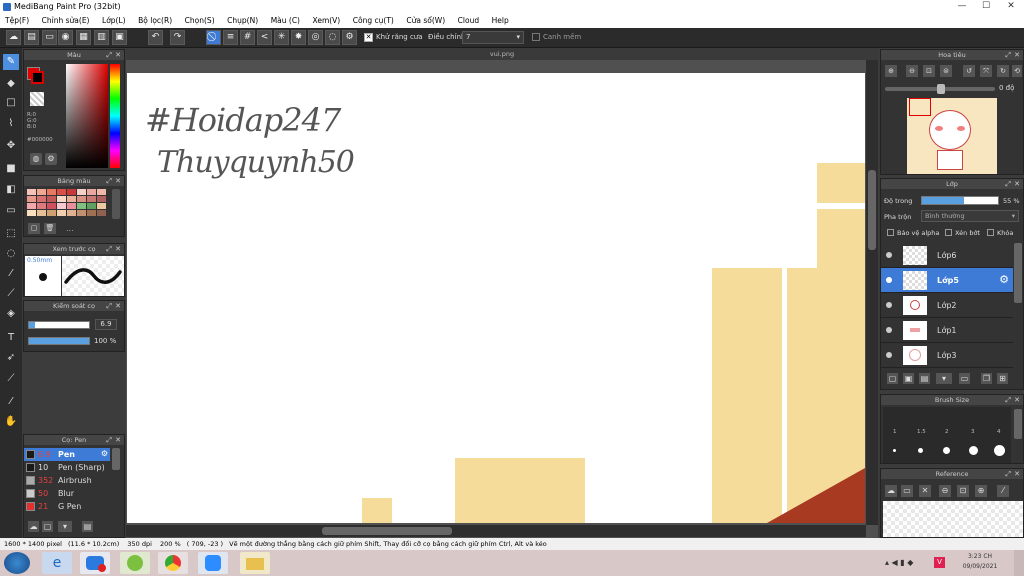 The height and width of the screenshot is (576, 1024). I want to click on new-palette-icon: ▢, so click(34, 228).